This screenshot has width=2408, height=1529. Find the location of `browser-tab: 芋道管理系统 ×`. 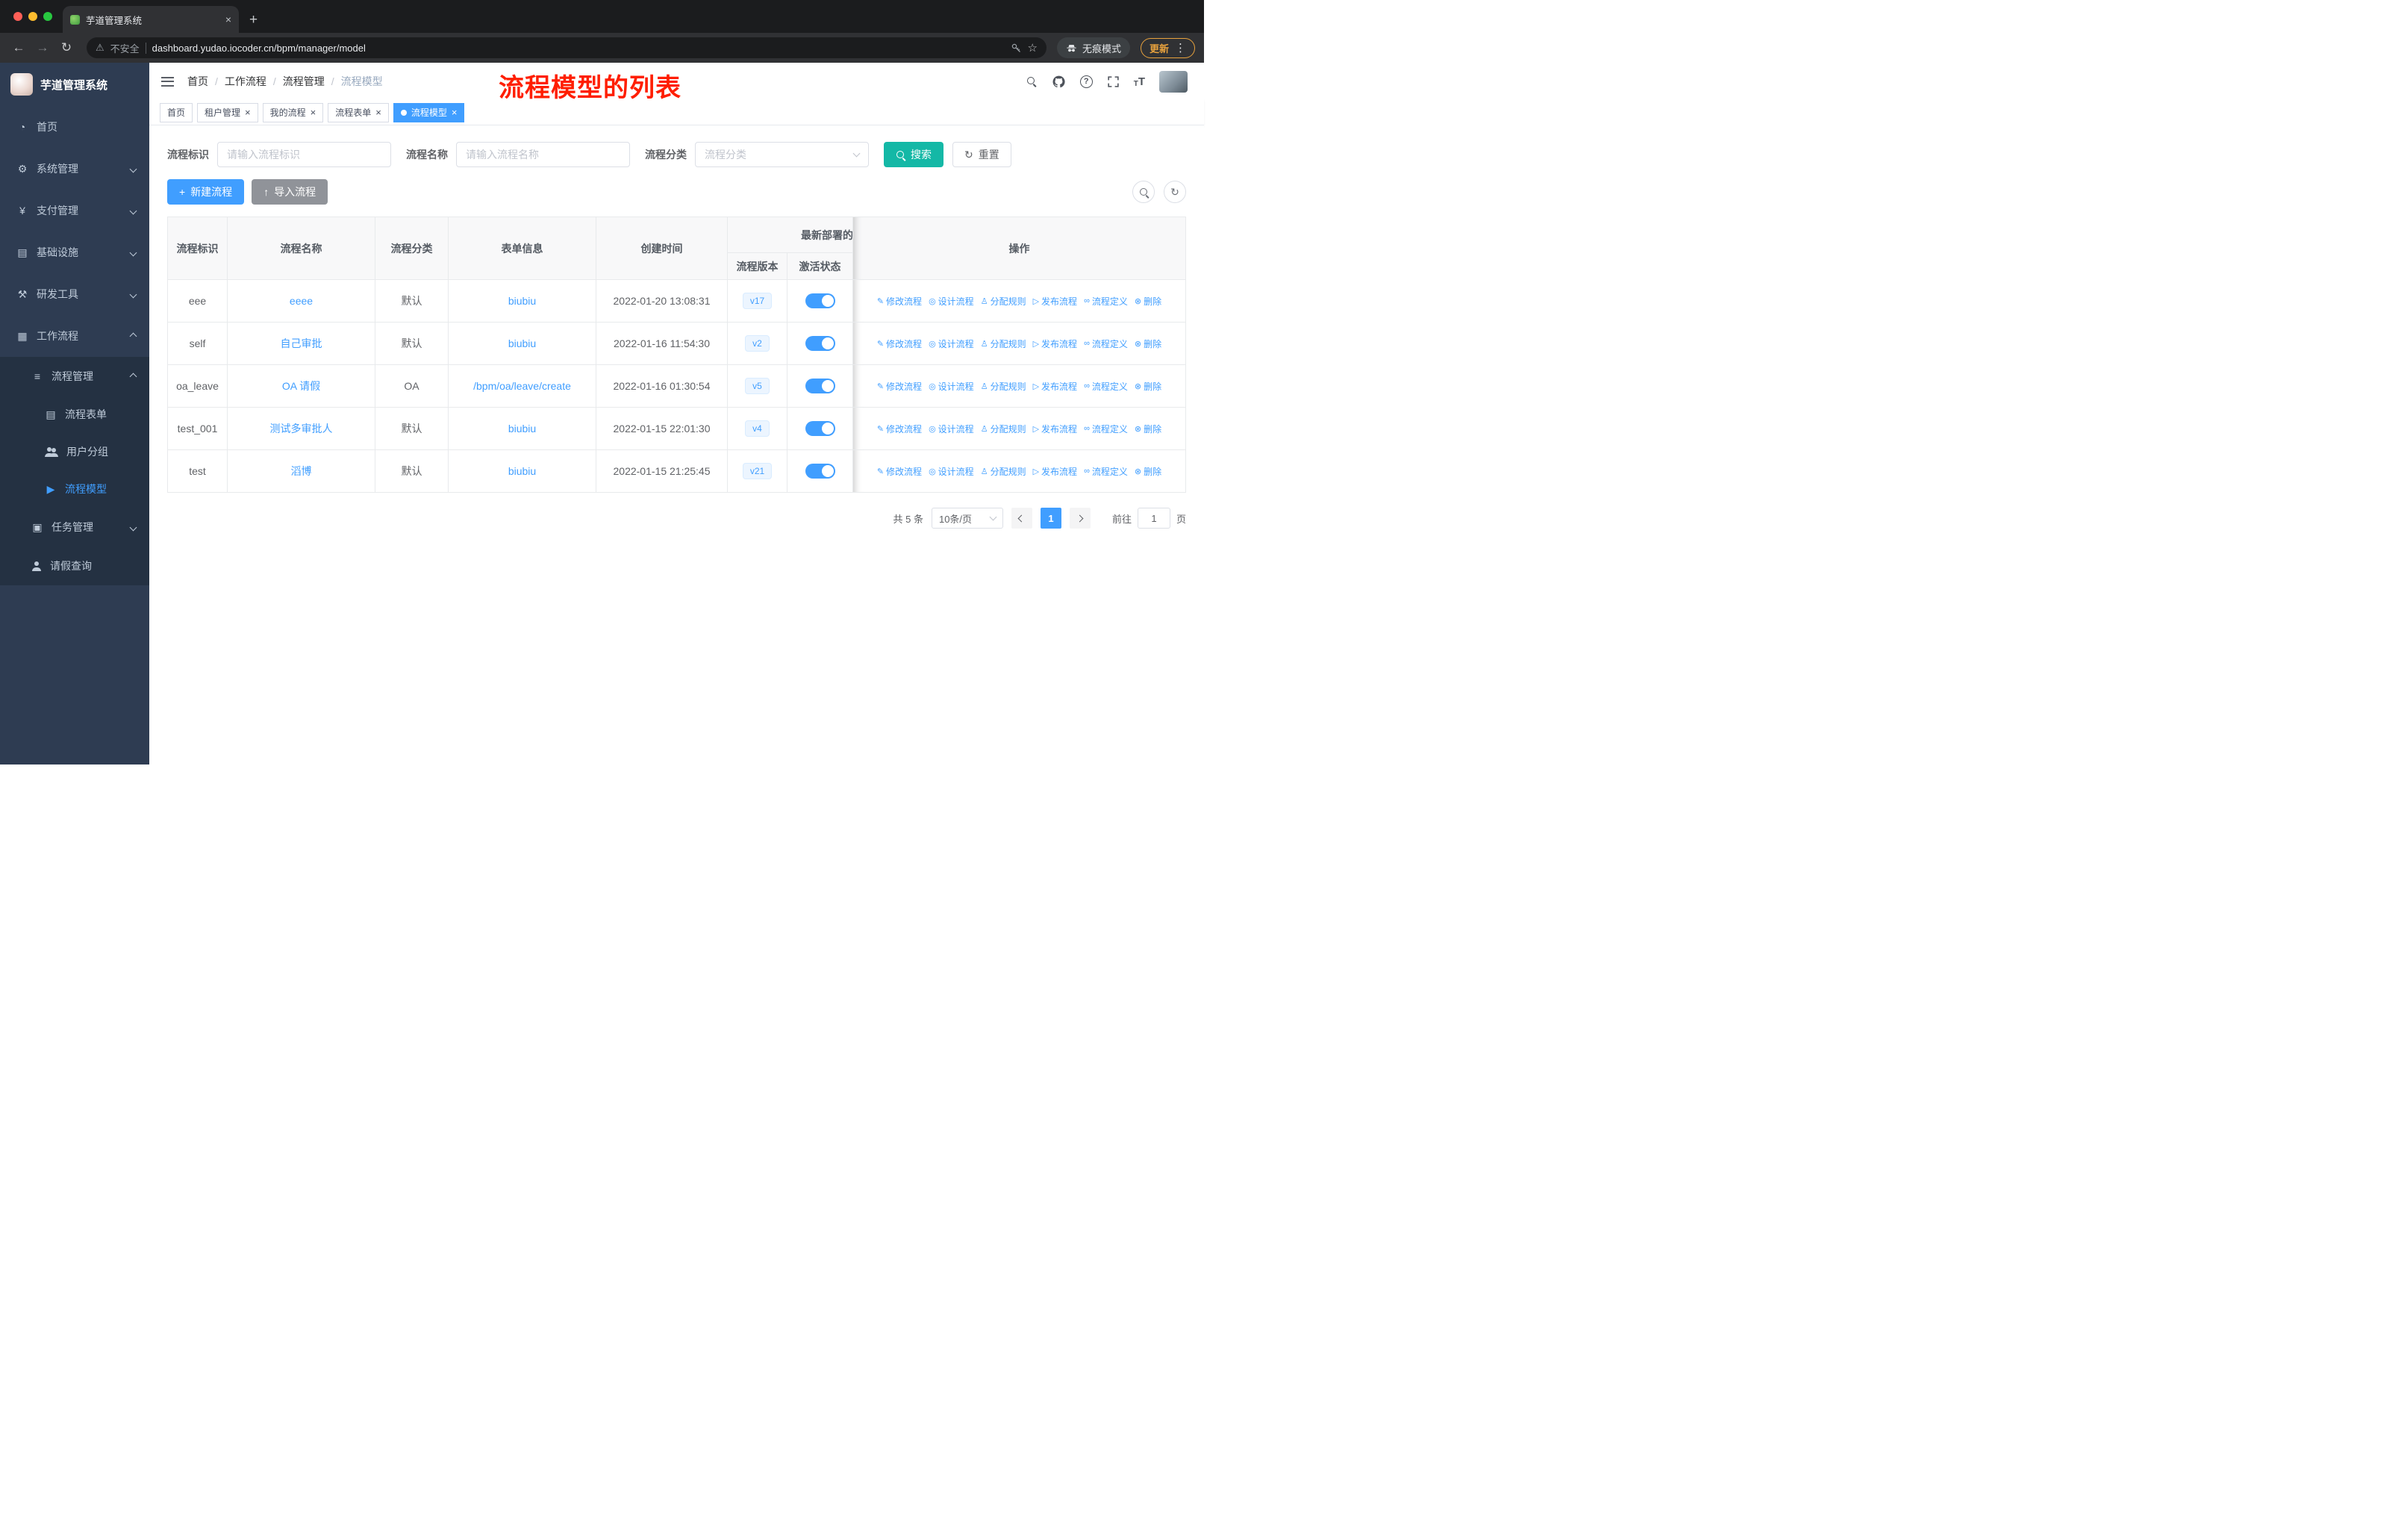

browser-tab: 芋道管理系统 × is located at coordinates (151, 20).